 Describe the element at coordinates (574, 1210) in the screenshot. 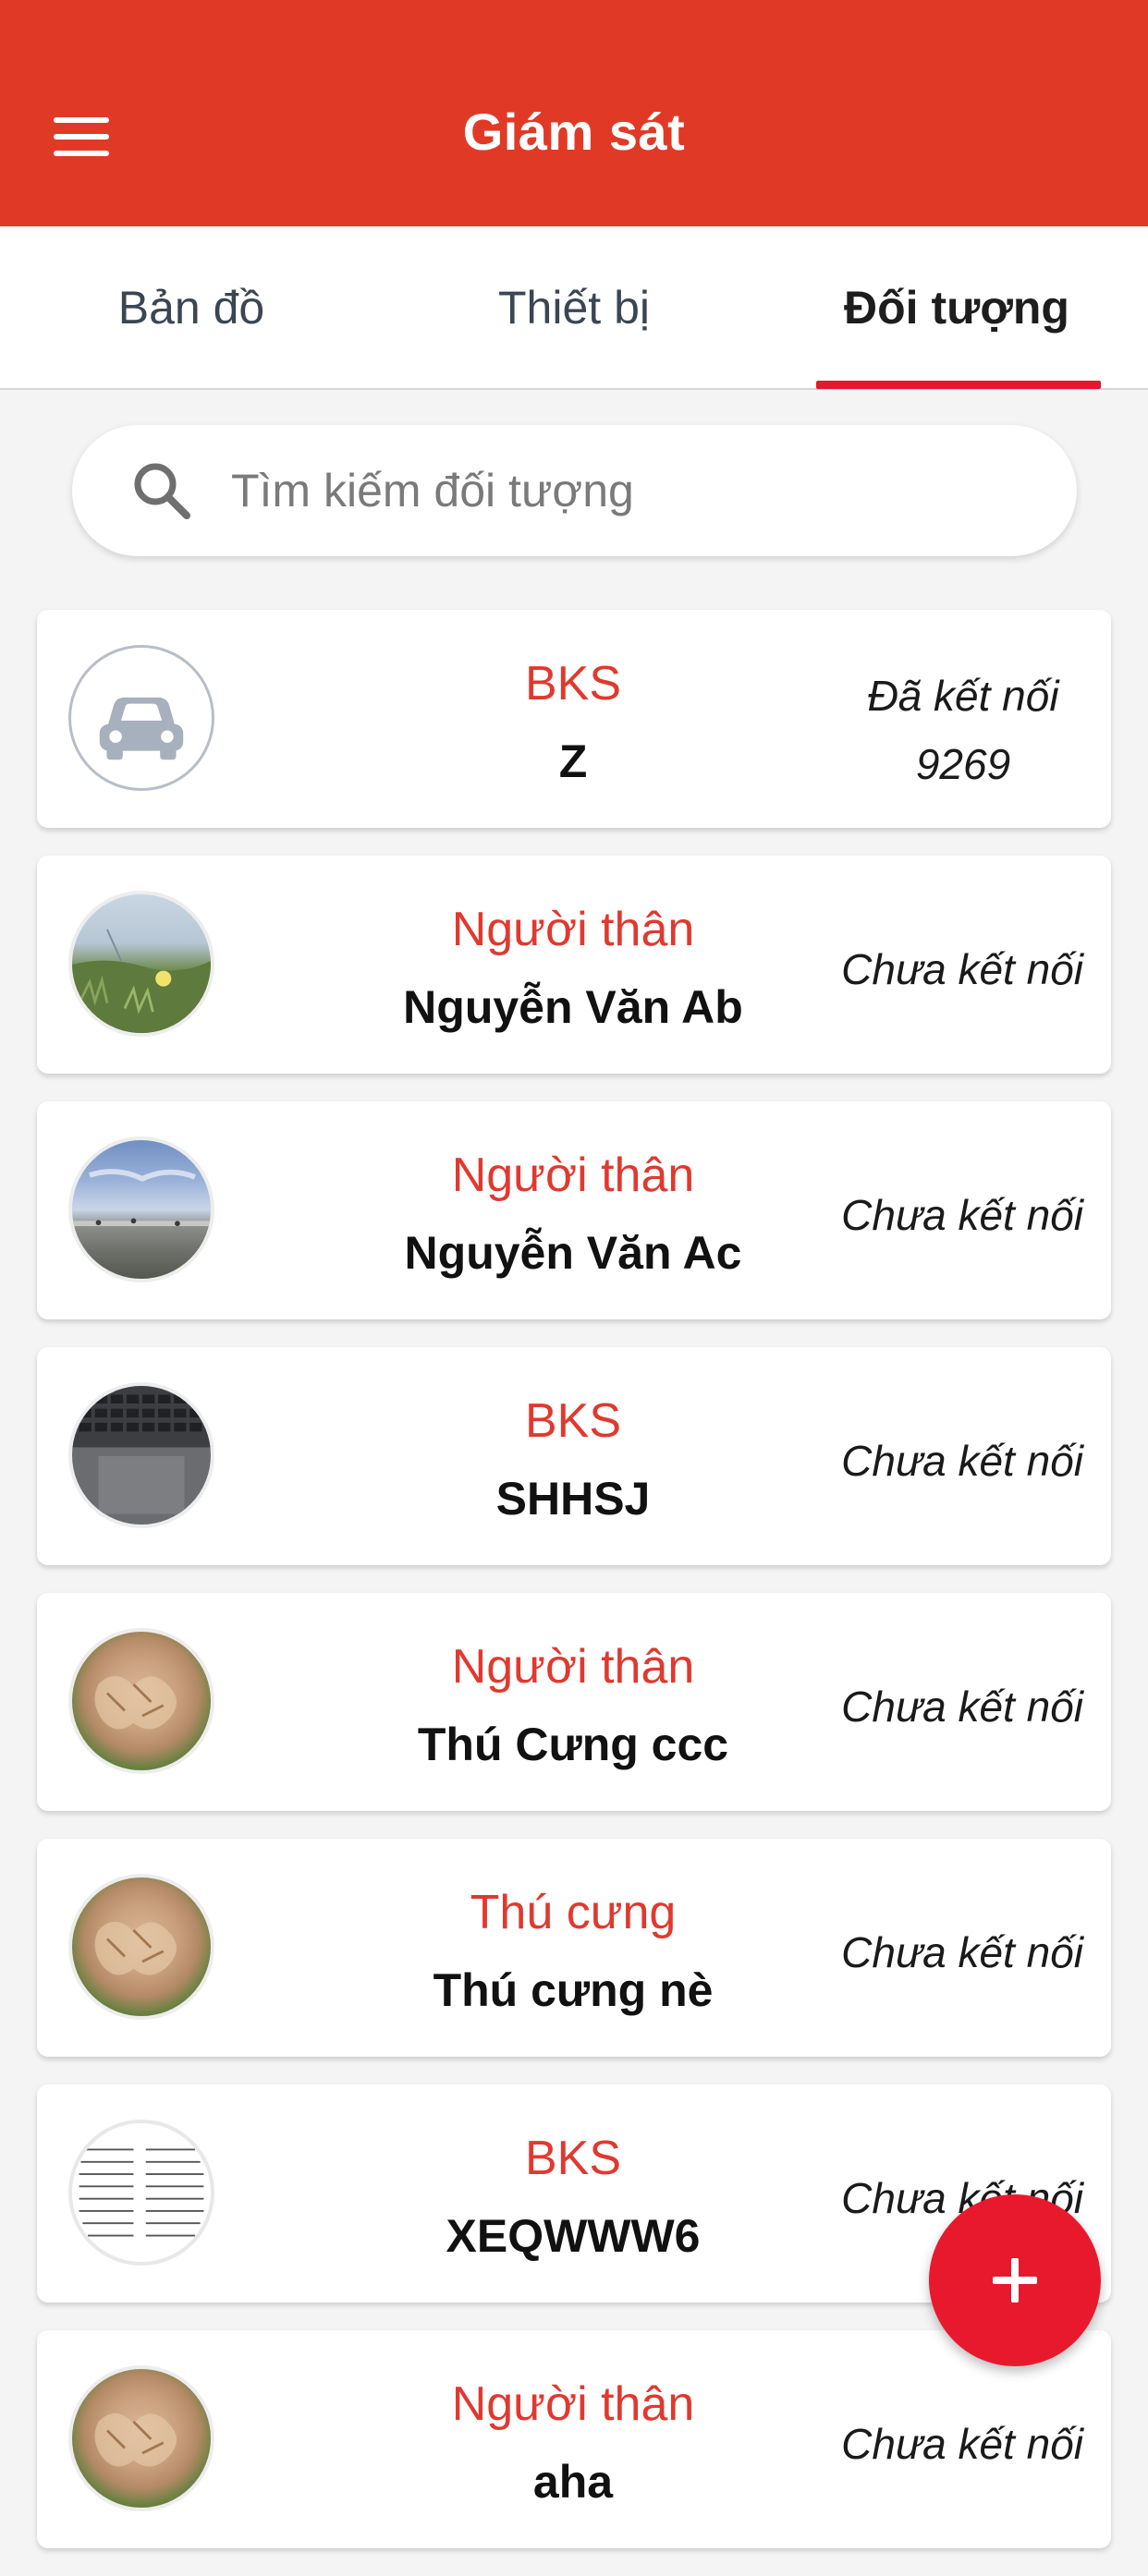

I see `list-item: Người thân Nguyễn Văn Ac Chưa kết nối` at that location.